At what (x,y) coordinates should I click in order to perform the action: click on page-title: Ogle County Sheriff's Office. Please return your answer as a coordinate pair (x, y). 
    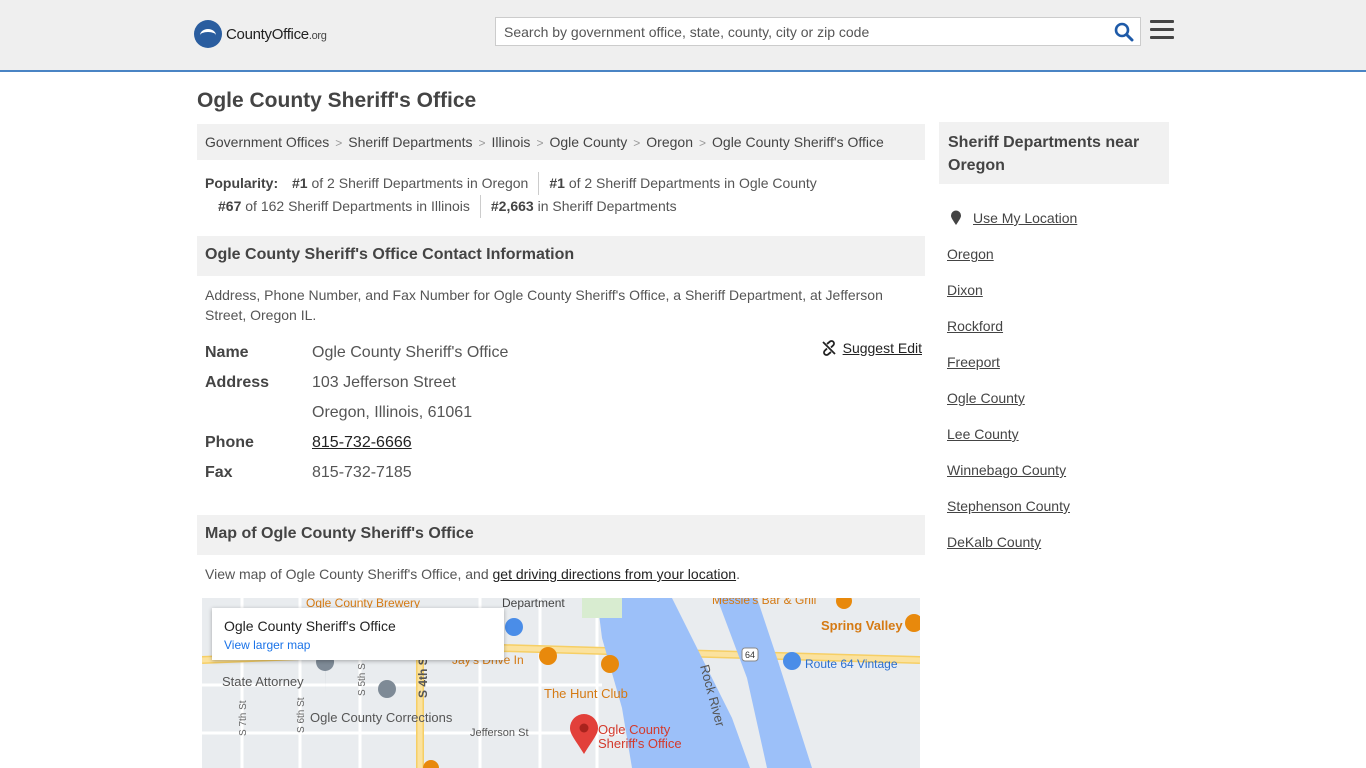
    Looking at the image, I should click on (337, 100).